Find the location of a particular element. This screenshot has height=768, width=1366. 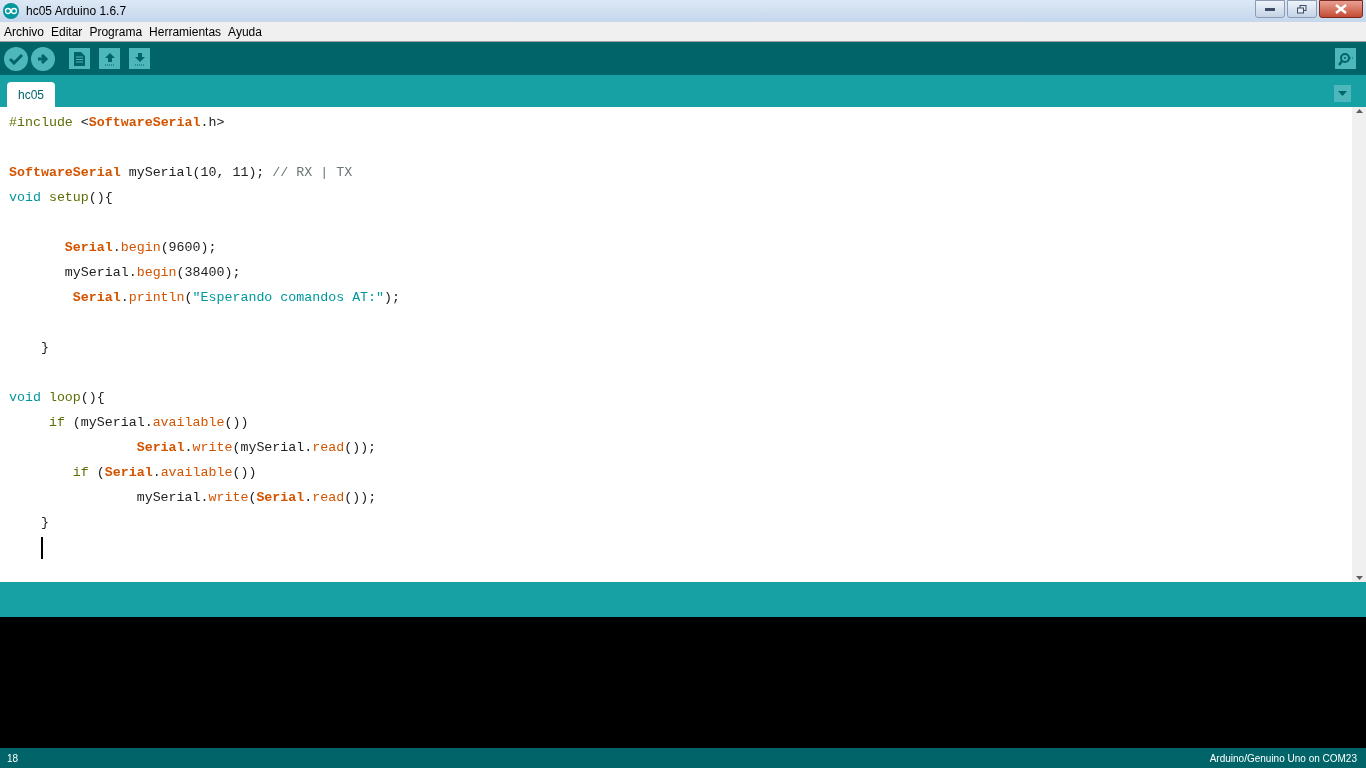

menu-item: Ayuda is located at coordinates (245, 31).